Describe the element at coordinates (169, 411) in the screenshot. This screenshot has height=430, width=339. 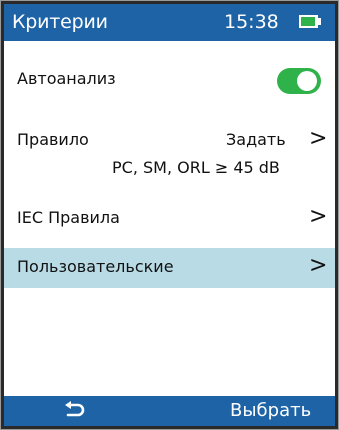
I see `footer-bar: Выбрать` at that location.